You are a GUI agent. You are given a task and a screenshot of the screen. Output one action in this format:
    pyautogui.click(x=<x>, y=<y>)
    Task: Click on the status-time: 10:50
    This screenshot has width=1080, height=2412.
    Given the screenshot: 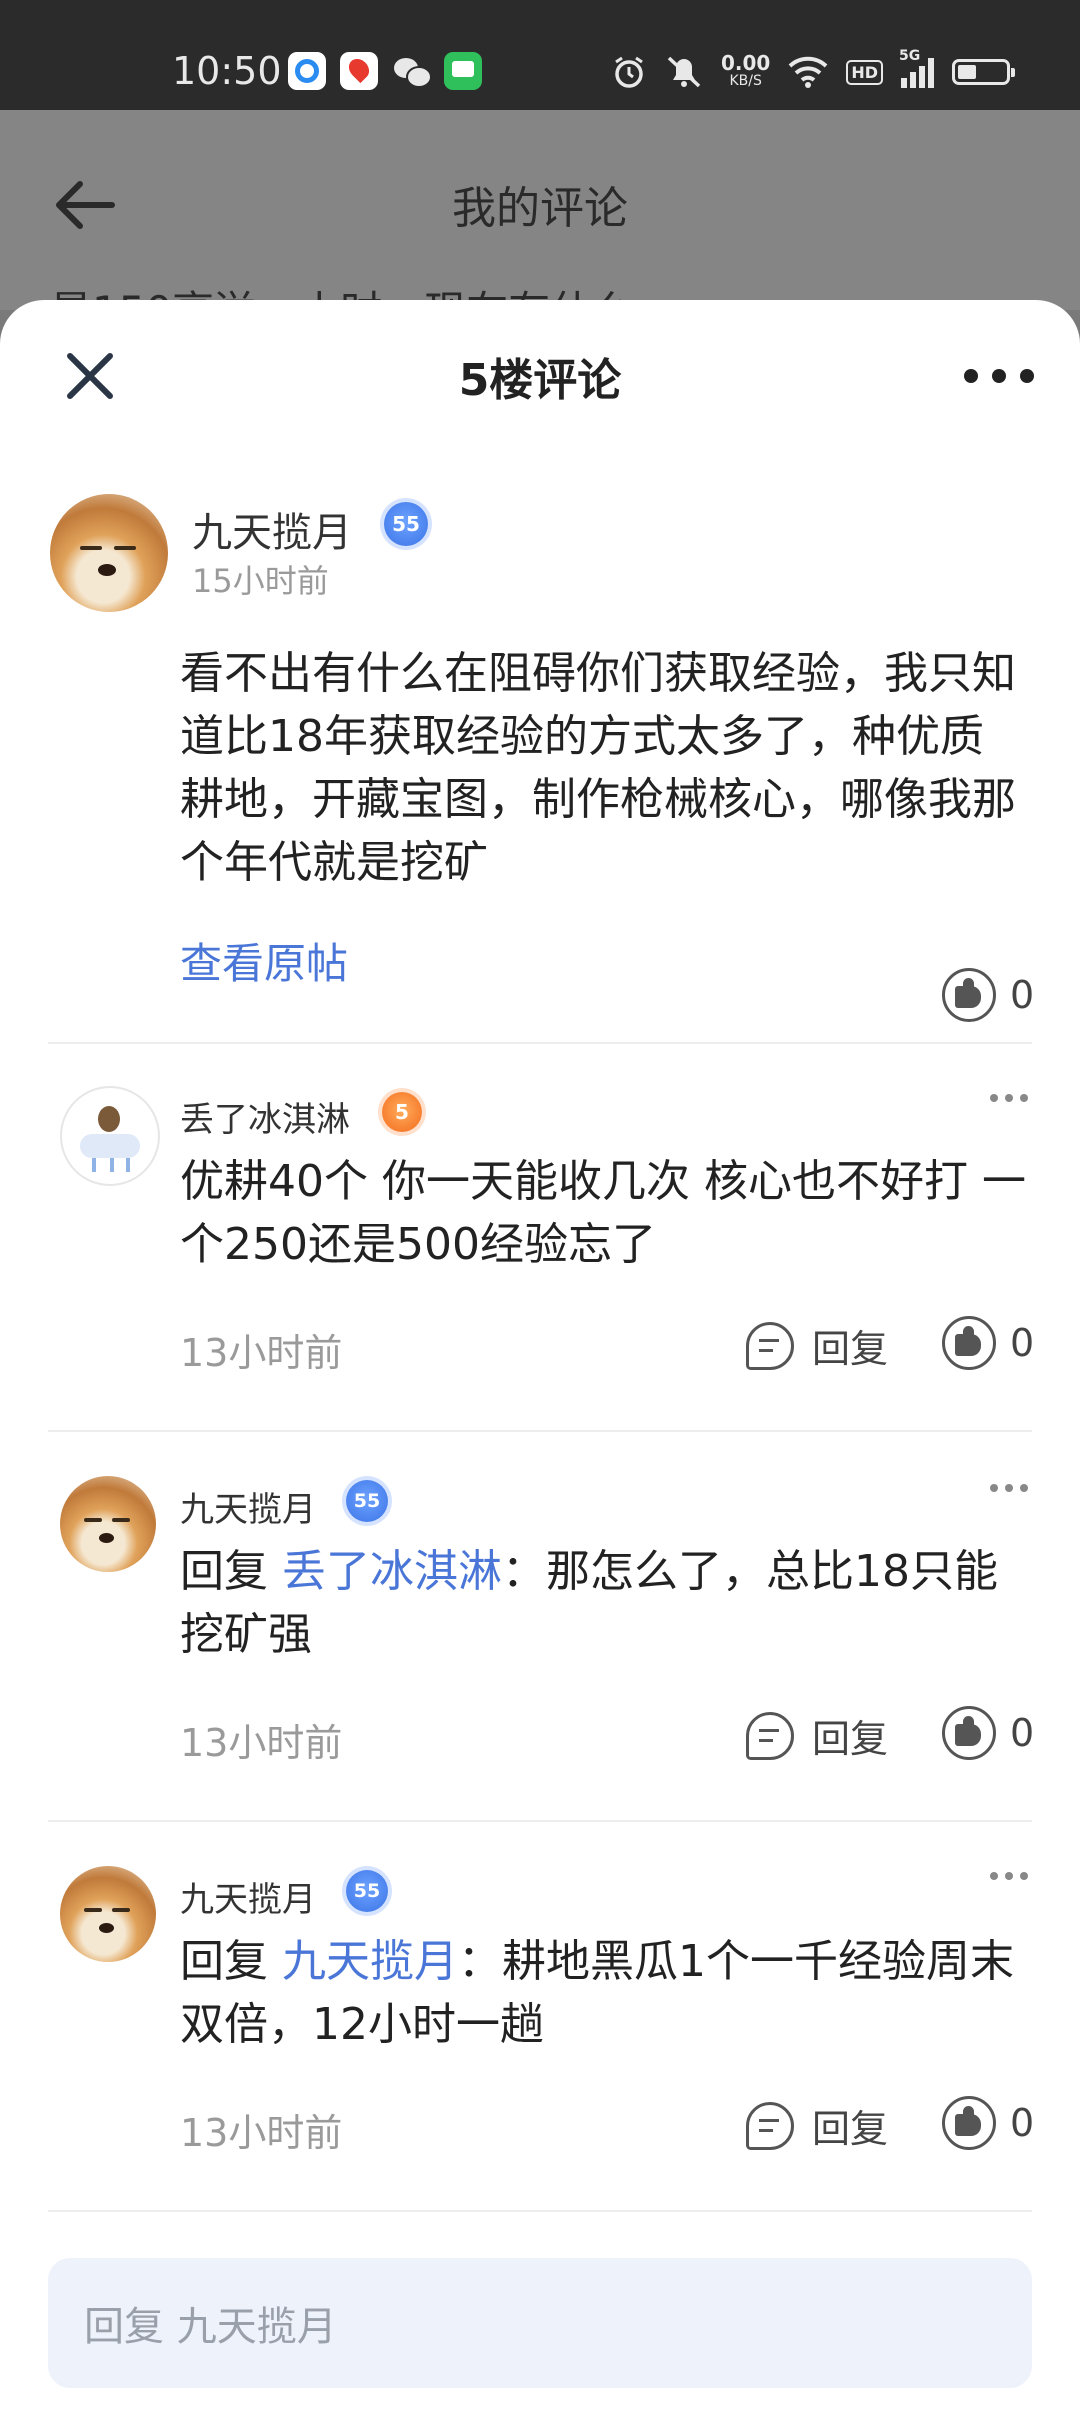 What is the action you would take?
    pyautogui.click(x=227, y=71)
    